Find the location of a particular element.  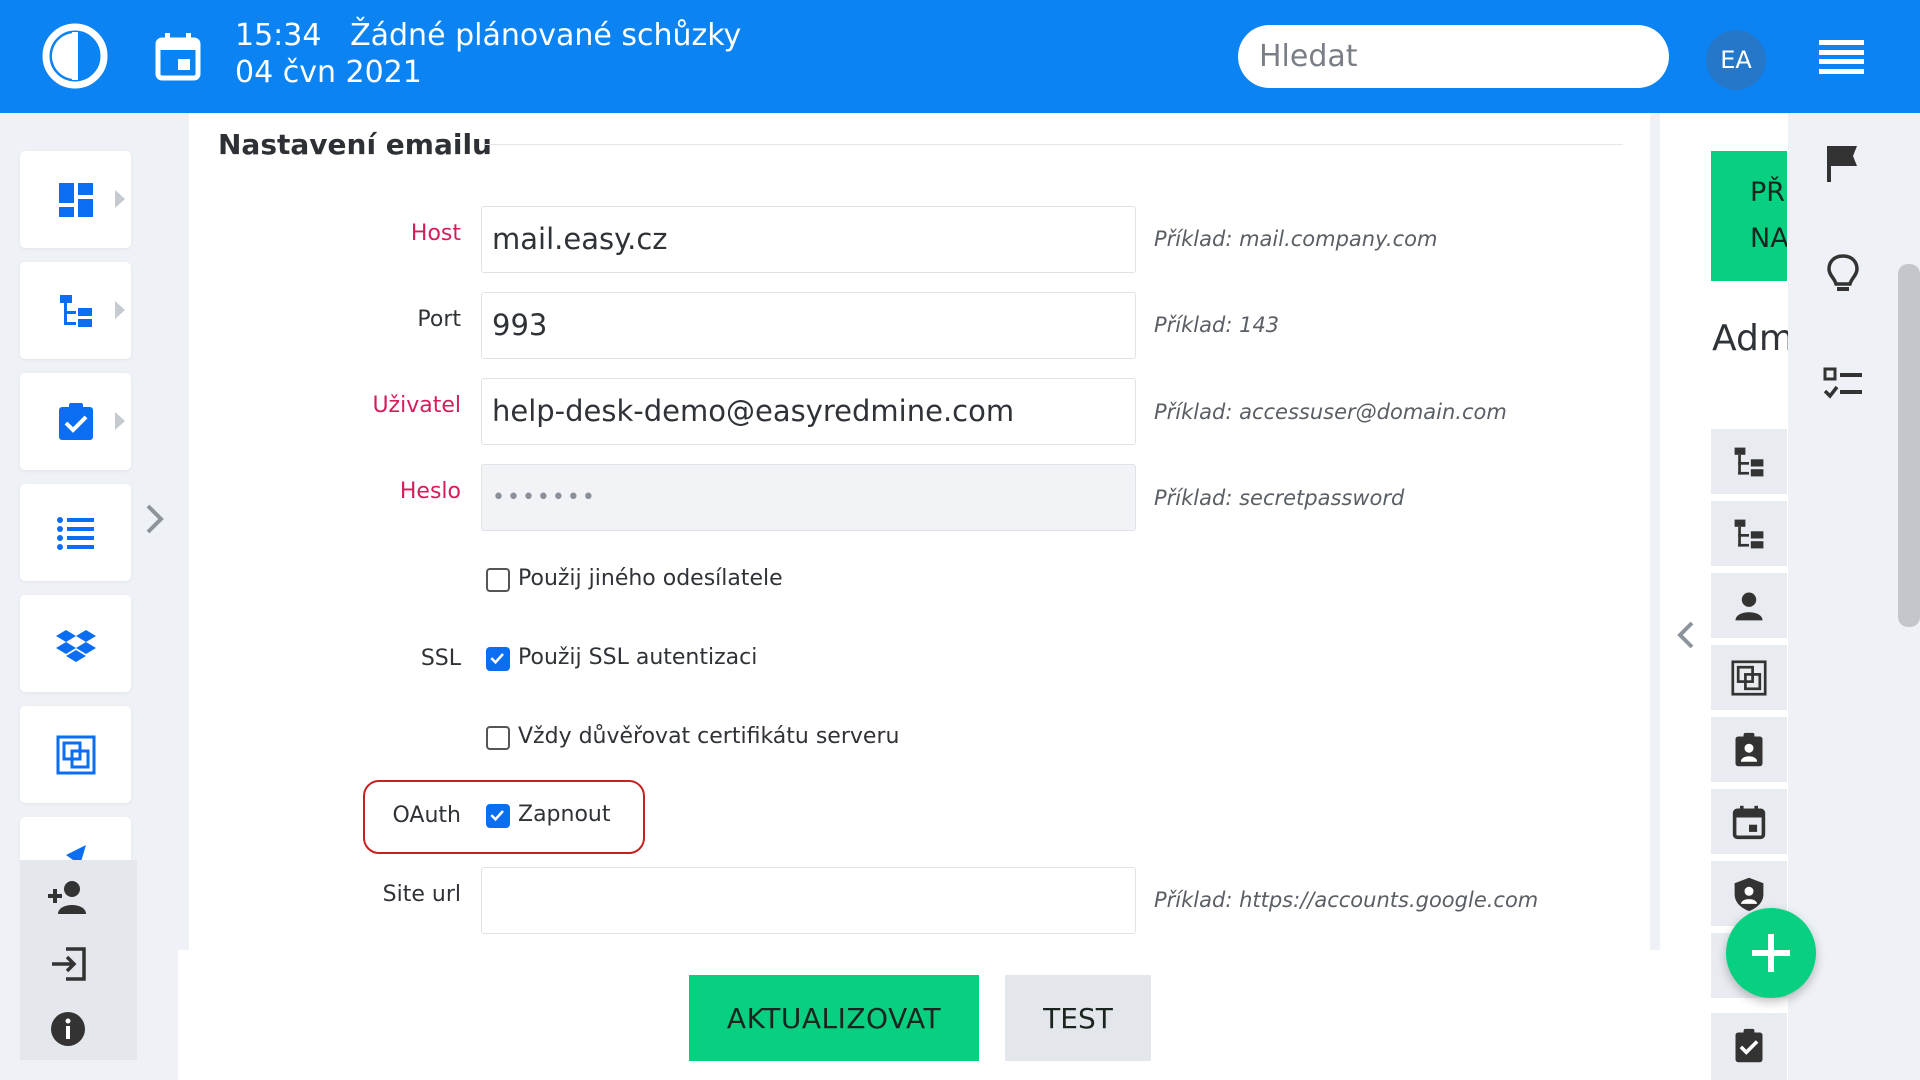

right-item-frame is located at coordinates (1749, 677).